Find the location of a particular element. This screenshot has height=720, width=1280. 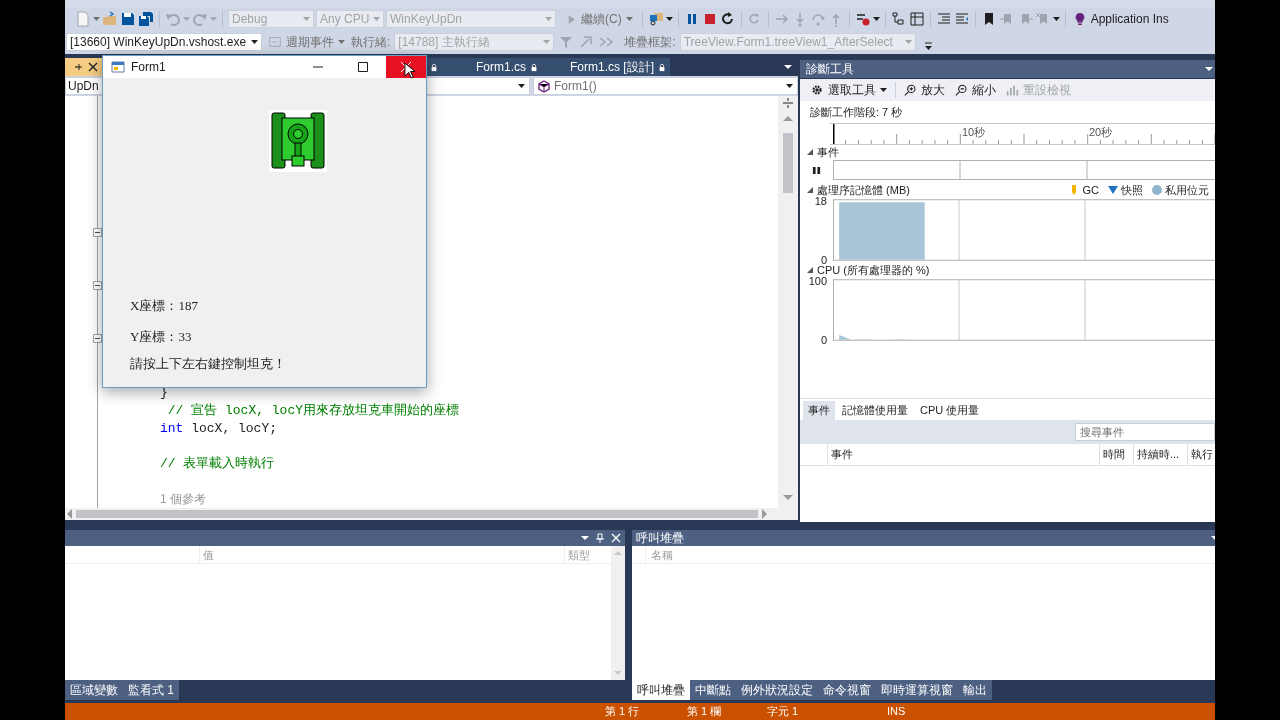

outdent-icon is located at coordinates (961, 19).